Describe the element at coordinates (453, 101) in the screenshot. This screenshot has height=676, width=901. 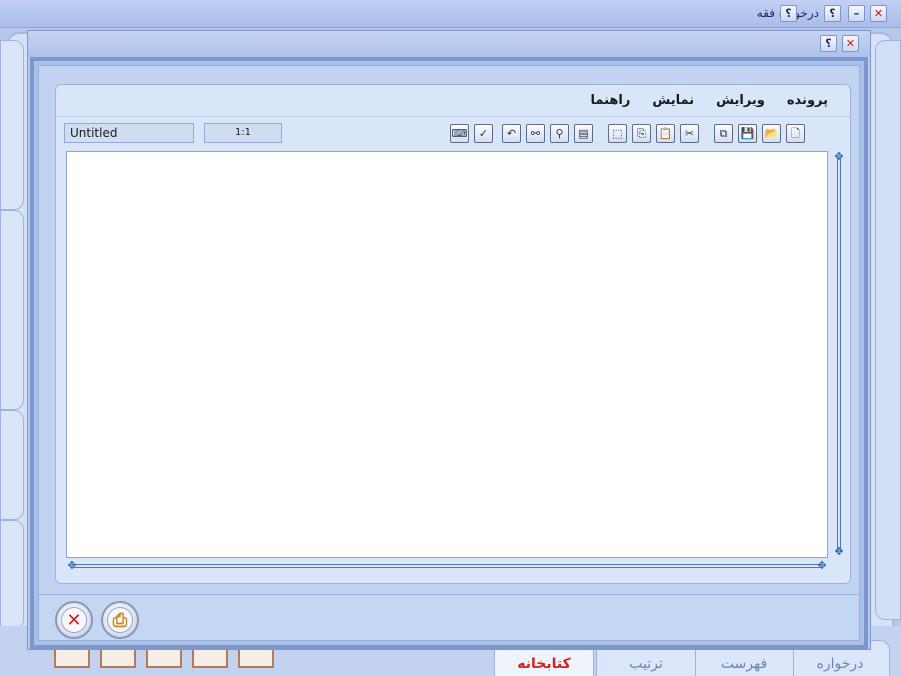
I see `menu-bar: پرونده ویرایش نمایش راهنما` at that location.